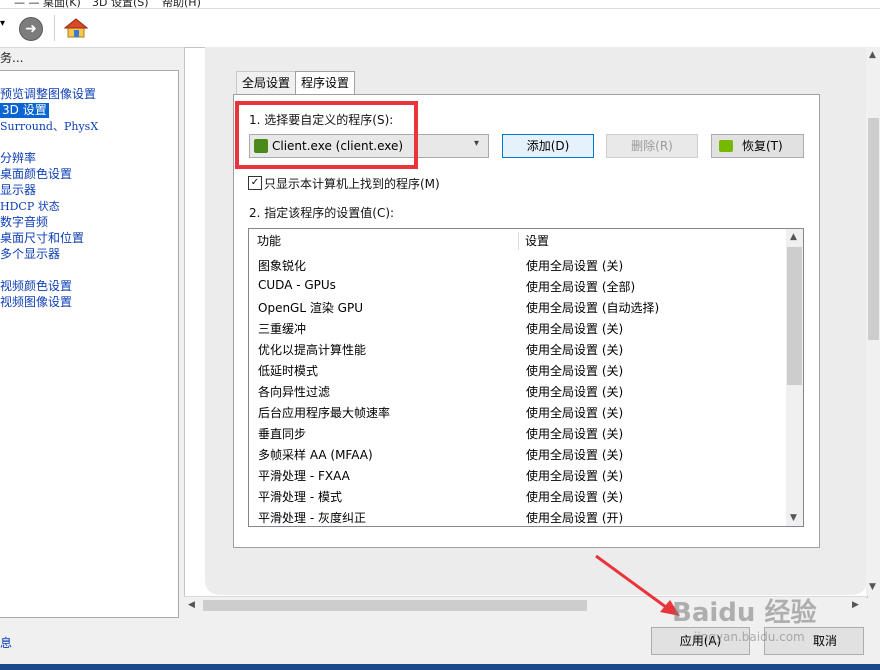 The height and width of the screenshot is (670, 880). Describe the element at coordinates (255, 183) in the screenshot. I see `show-found-programs-checkbox: ✓` at that location.